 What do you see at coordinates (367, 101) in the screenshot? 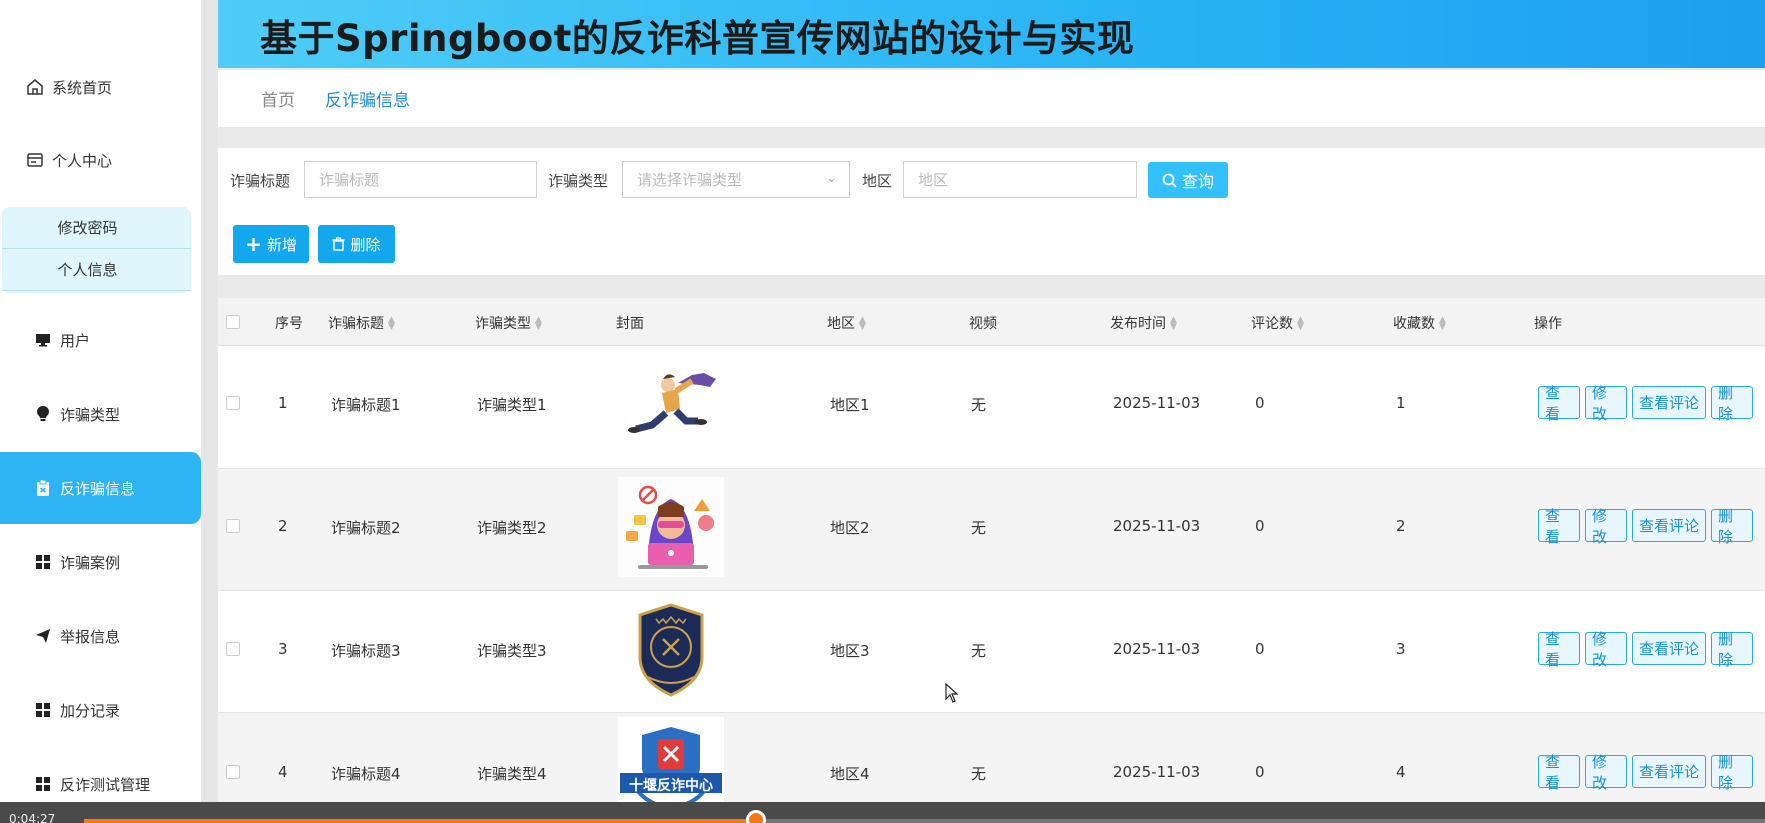
I see `breadcrumb-current: 反诈骗信息` at bounding box center [367, 101].